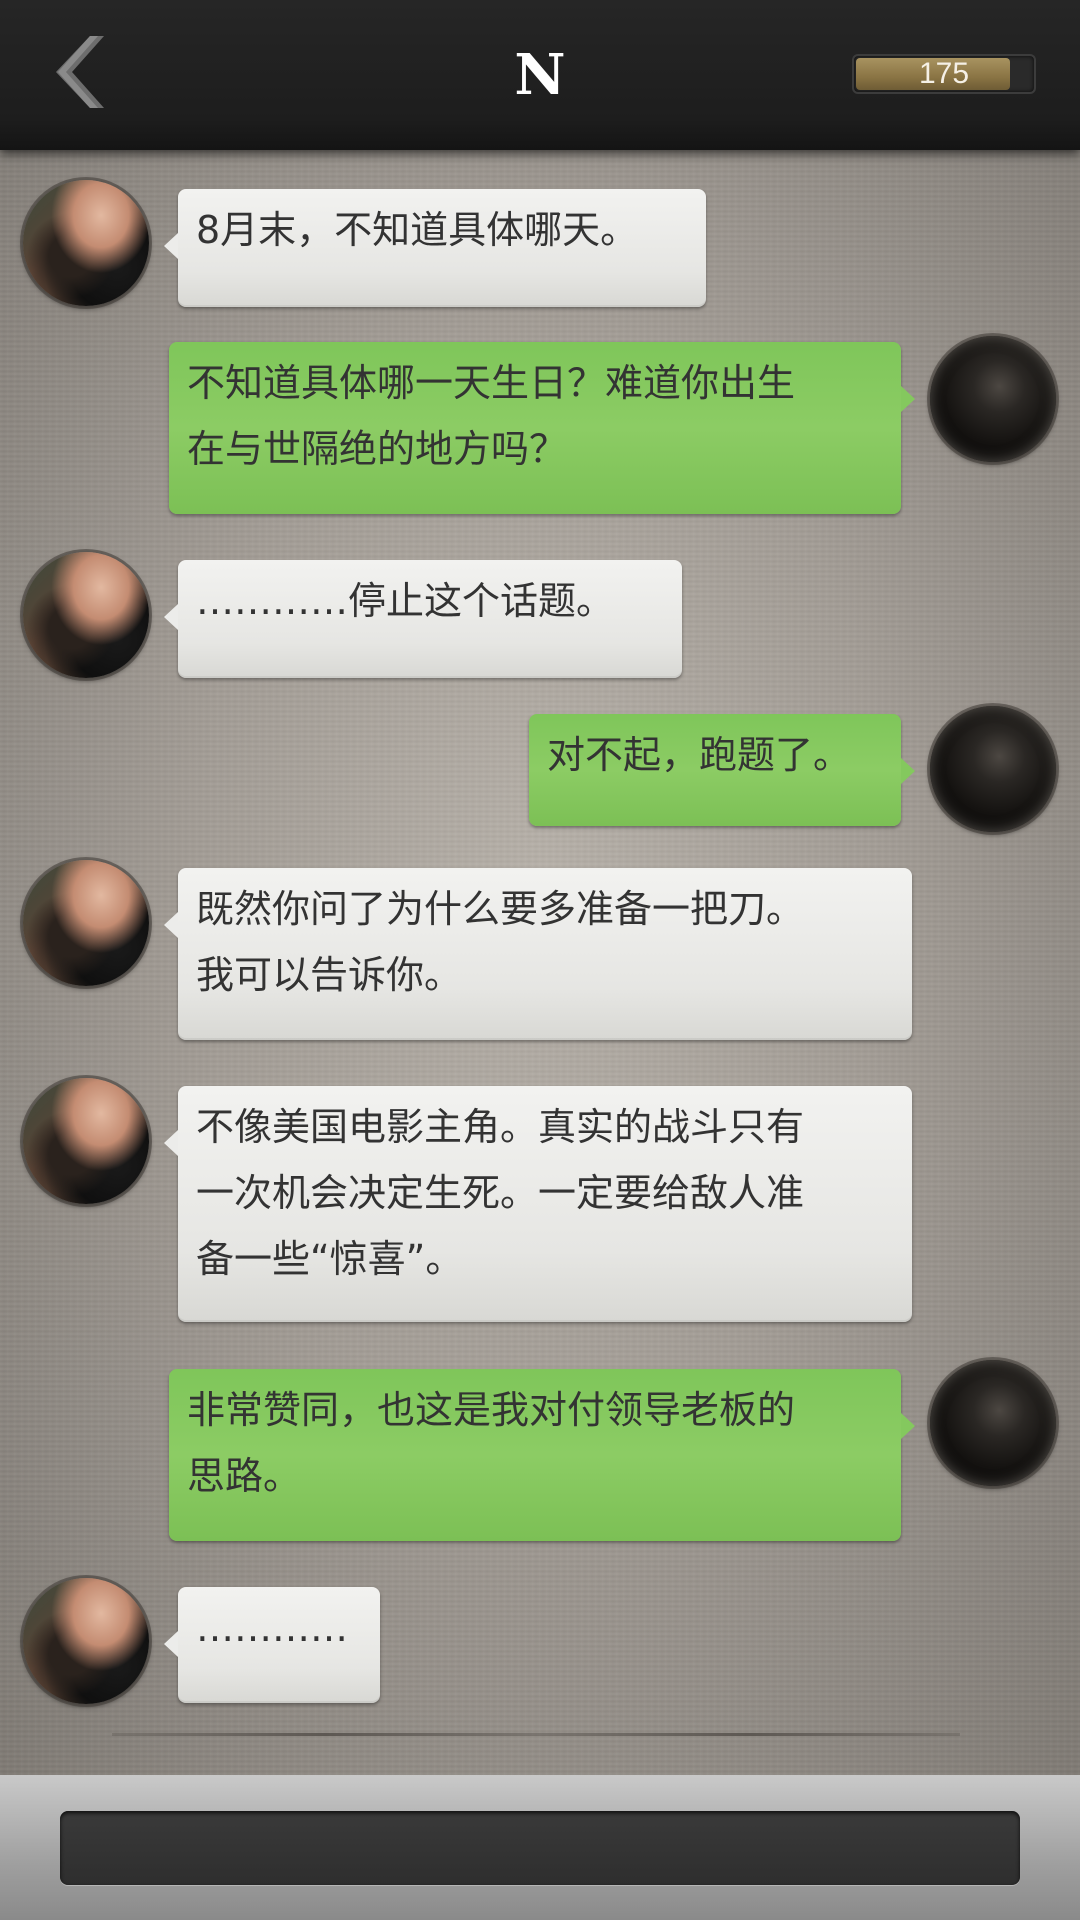 The image size is (1080, 1920). I want to click on message-bubble: 8月末，不知道具体哪天。, so click(435, 248).